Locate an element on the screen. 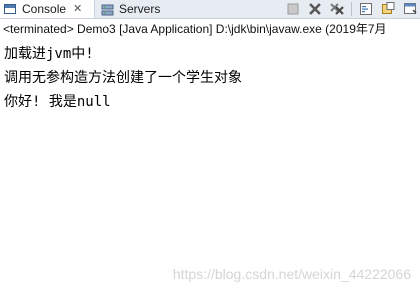 This screenshot has height=295, width=420. toolbar-separator is located at coordinates (351, 9).